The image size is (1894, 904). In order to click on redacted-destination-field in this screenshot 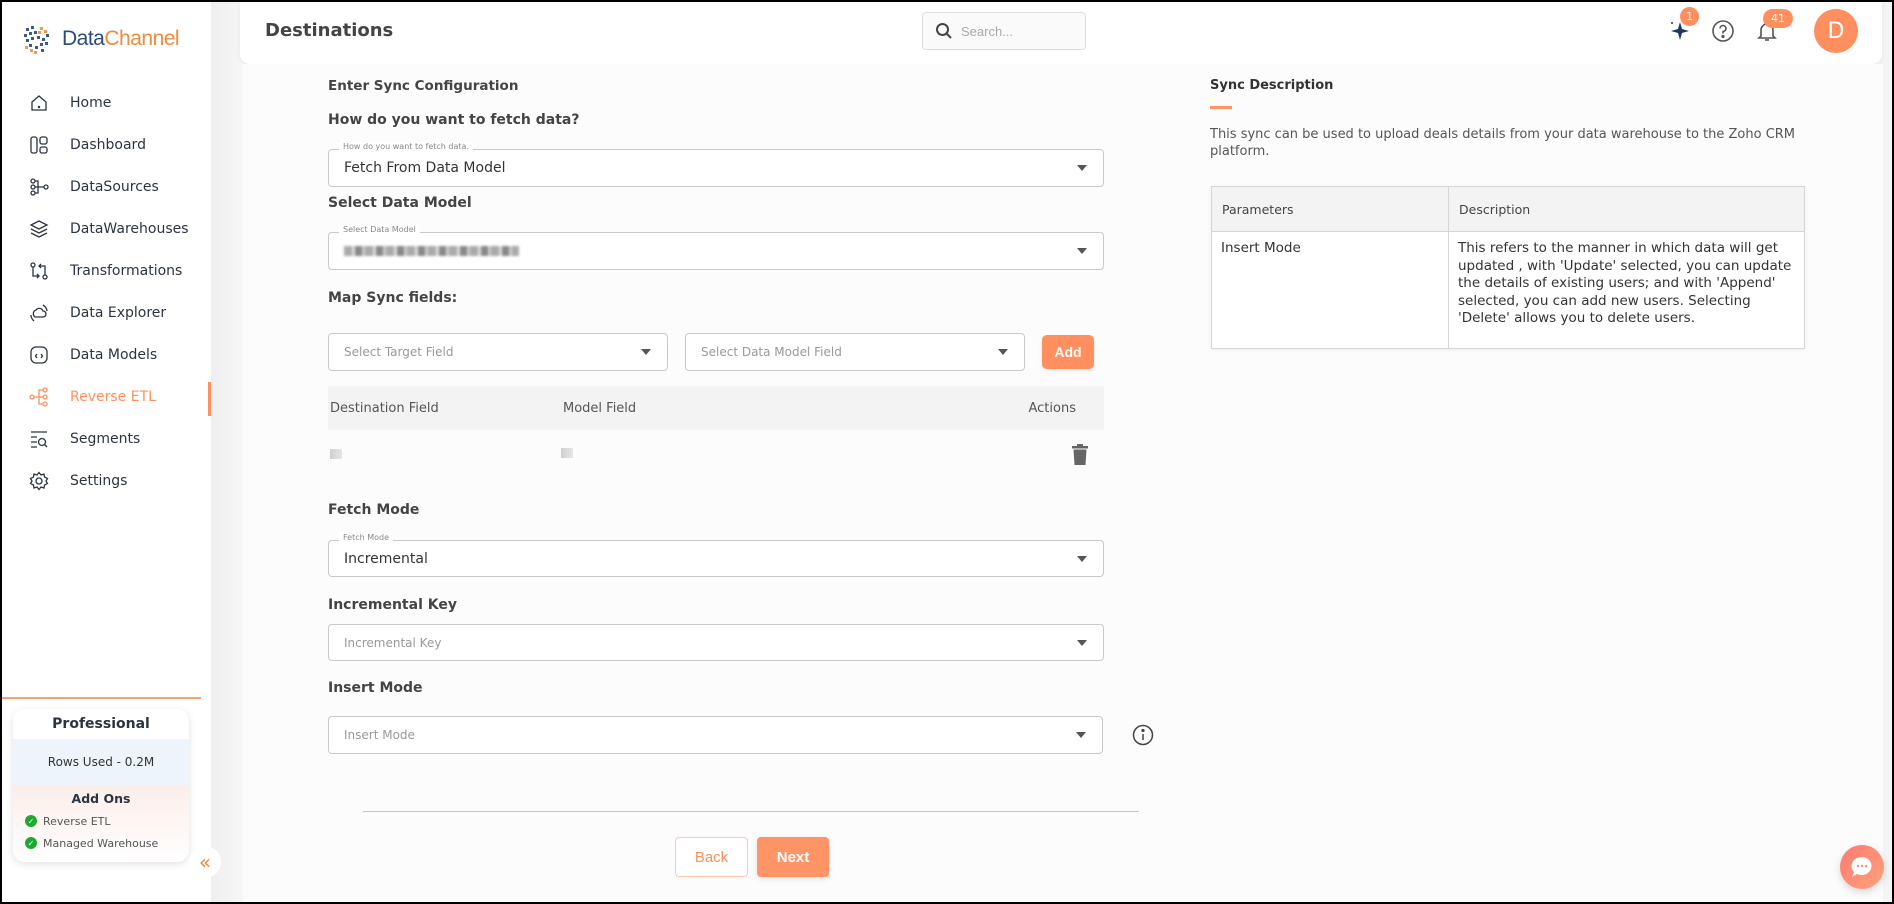, I will do `click(336, 454)`.